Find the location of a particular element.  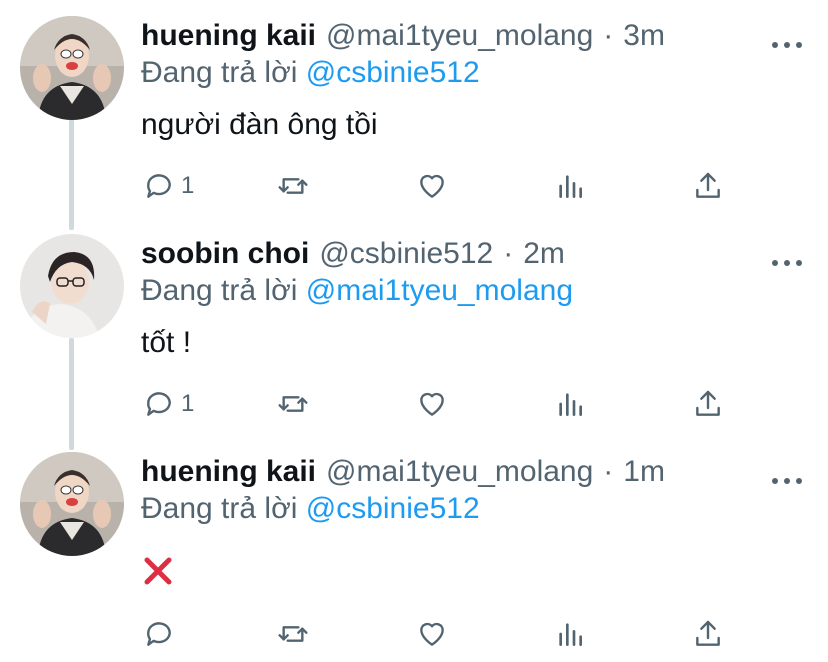

tweet-text: người đàn ông tồi is located at coordinates (259, 124).